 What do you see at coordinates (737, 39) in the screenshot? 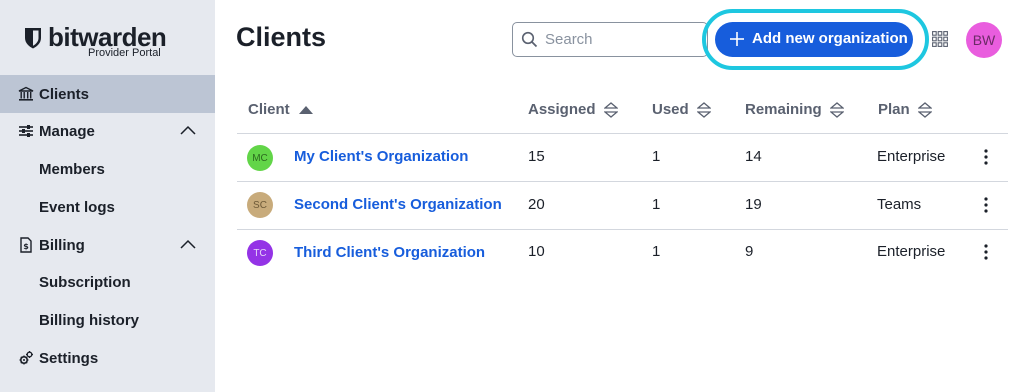
I see `plus-icon` at bounding box center [737, 39].